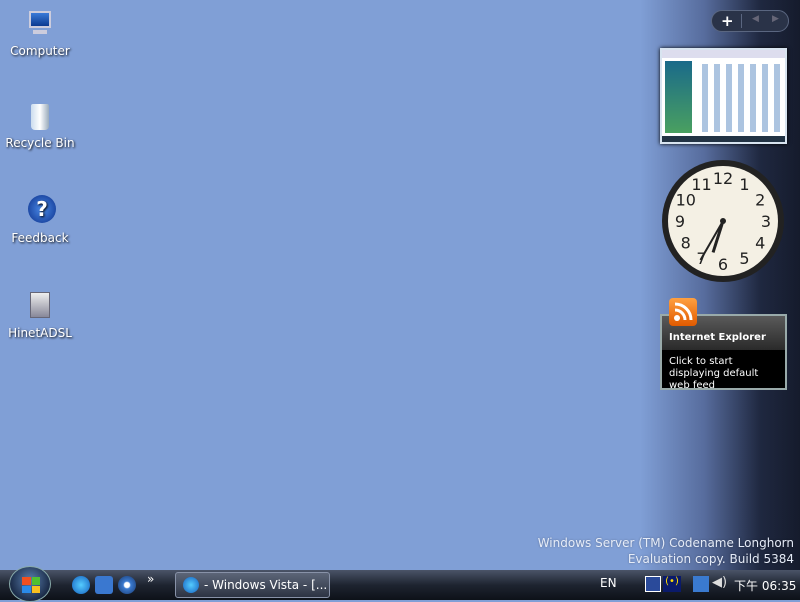 The image size is (800, 602). I want to click on clock-number: 2, so click(760, 200).